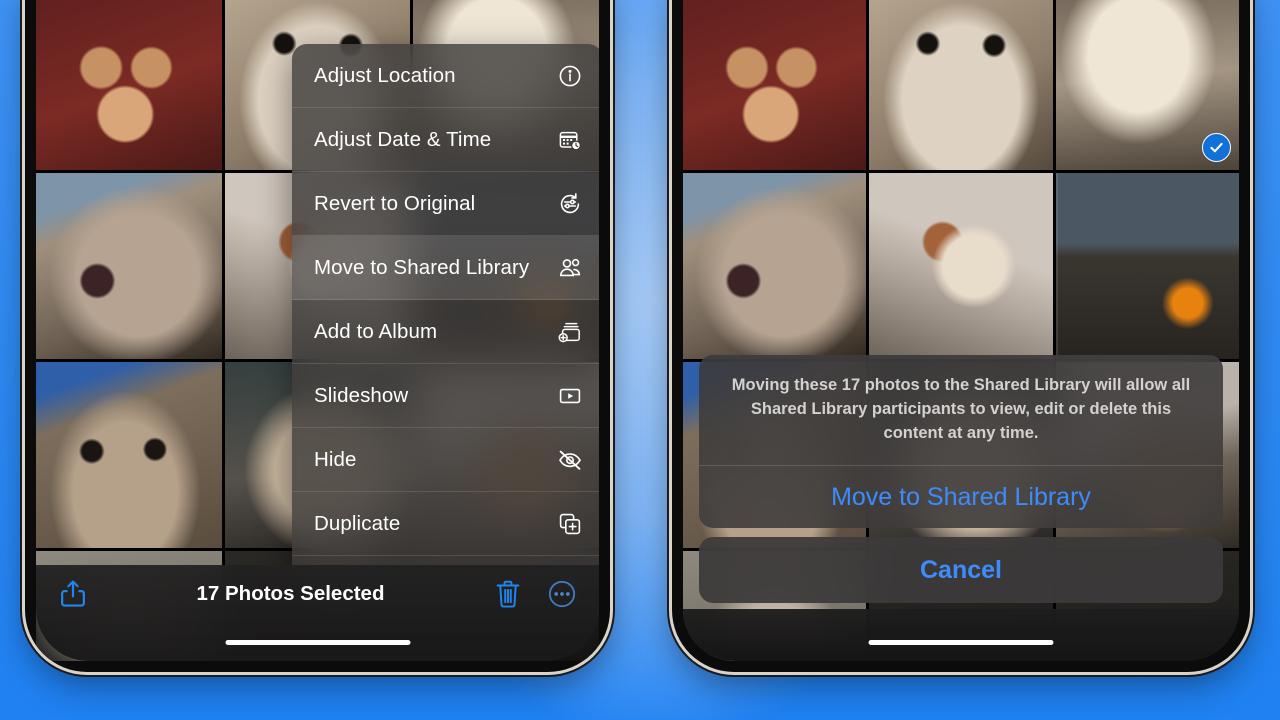 This screenshot has height=720, width=1280. I want to click on album-plus-icon, so click(570, 332).